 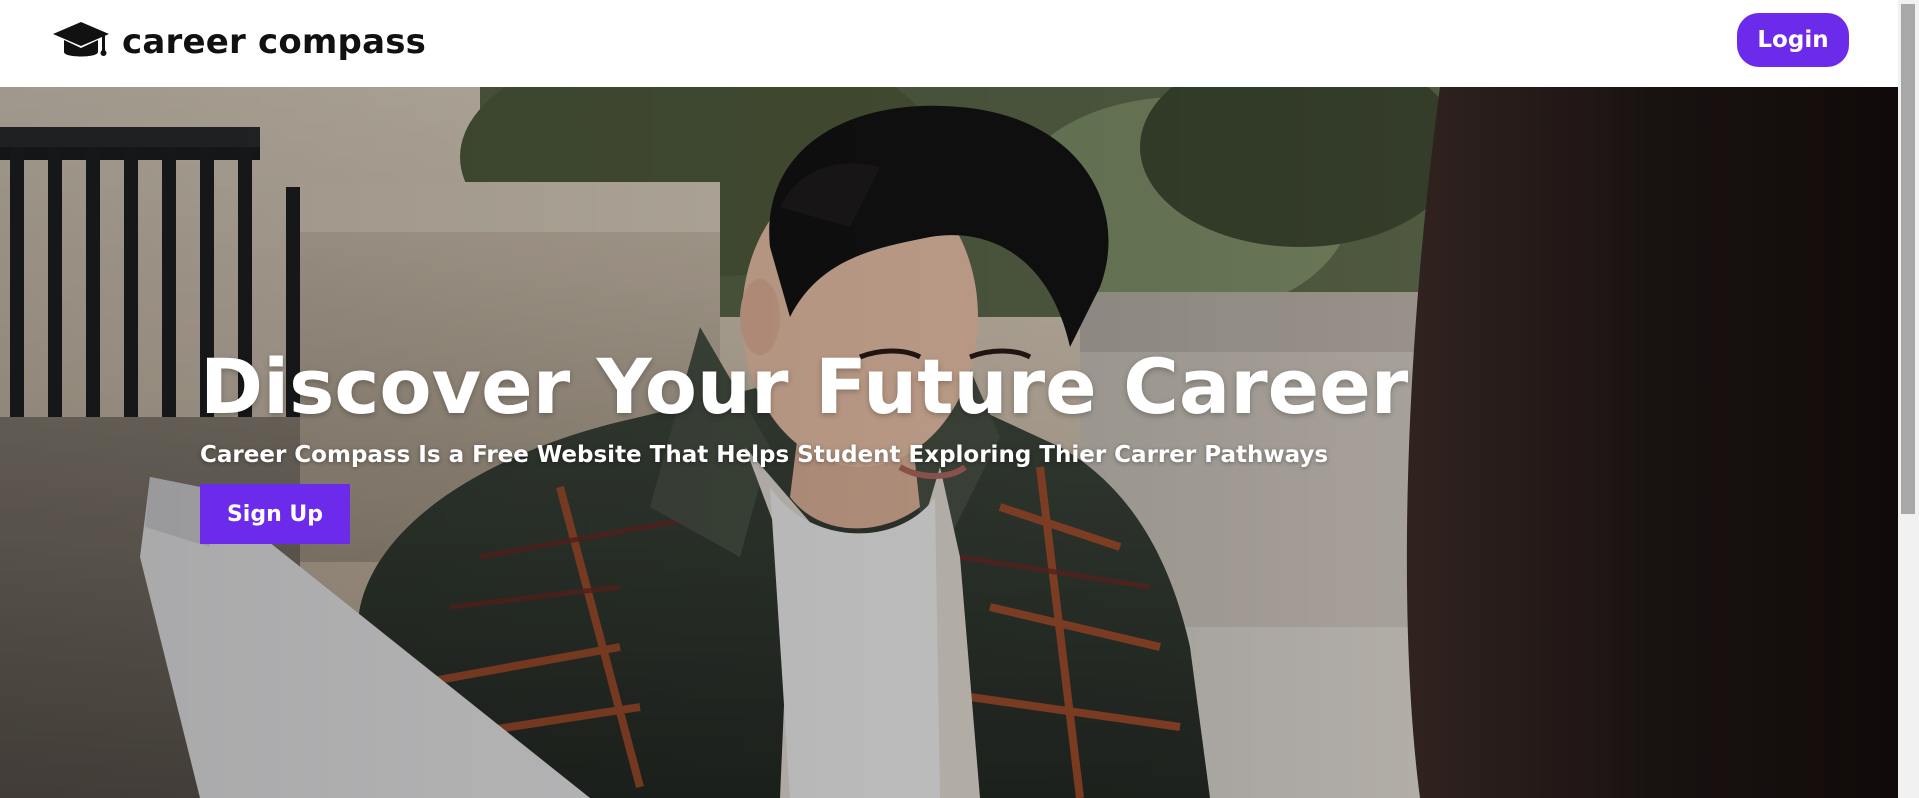 What do you see at coordinates (275, 514) in the screenshot?
I see `sign-up-button: Sign Up` at bounding box center [275, 514].